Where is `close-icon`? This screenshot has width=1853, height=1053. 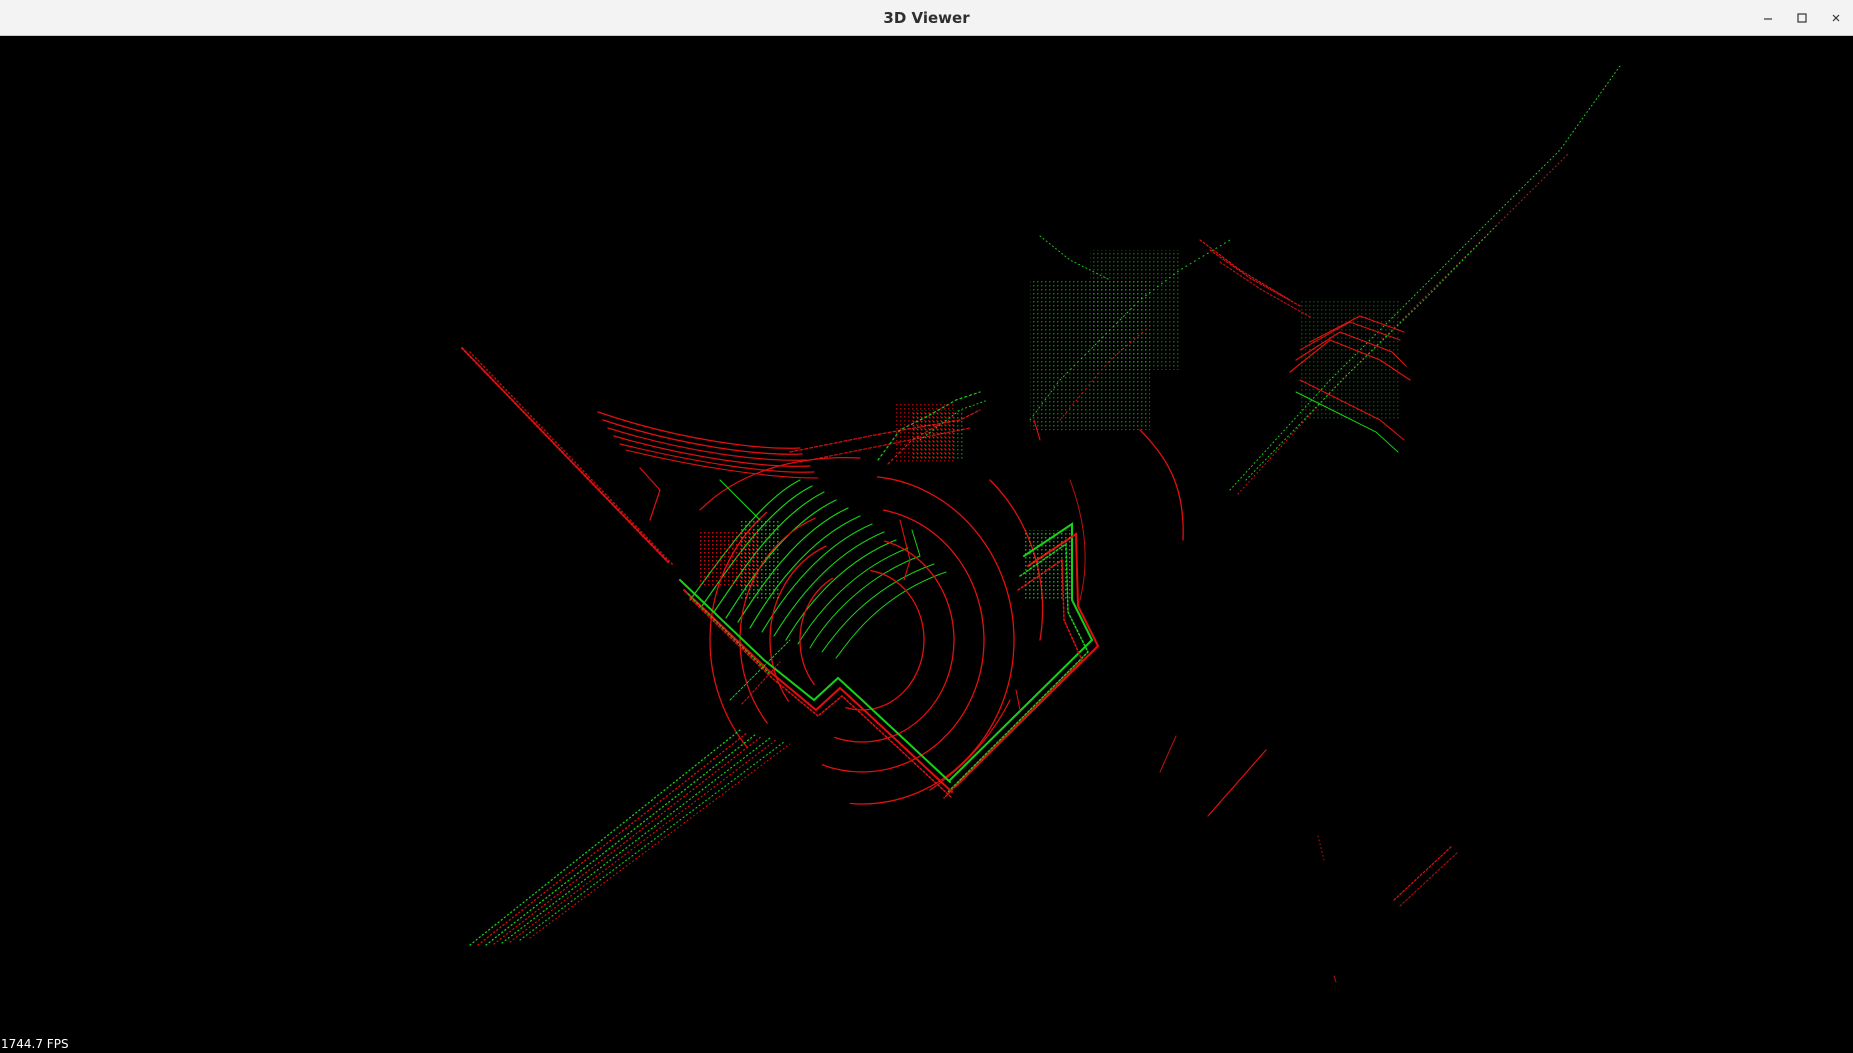 close-icon is located at coordinates (1836, 18).